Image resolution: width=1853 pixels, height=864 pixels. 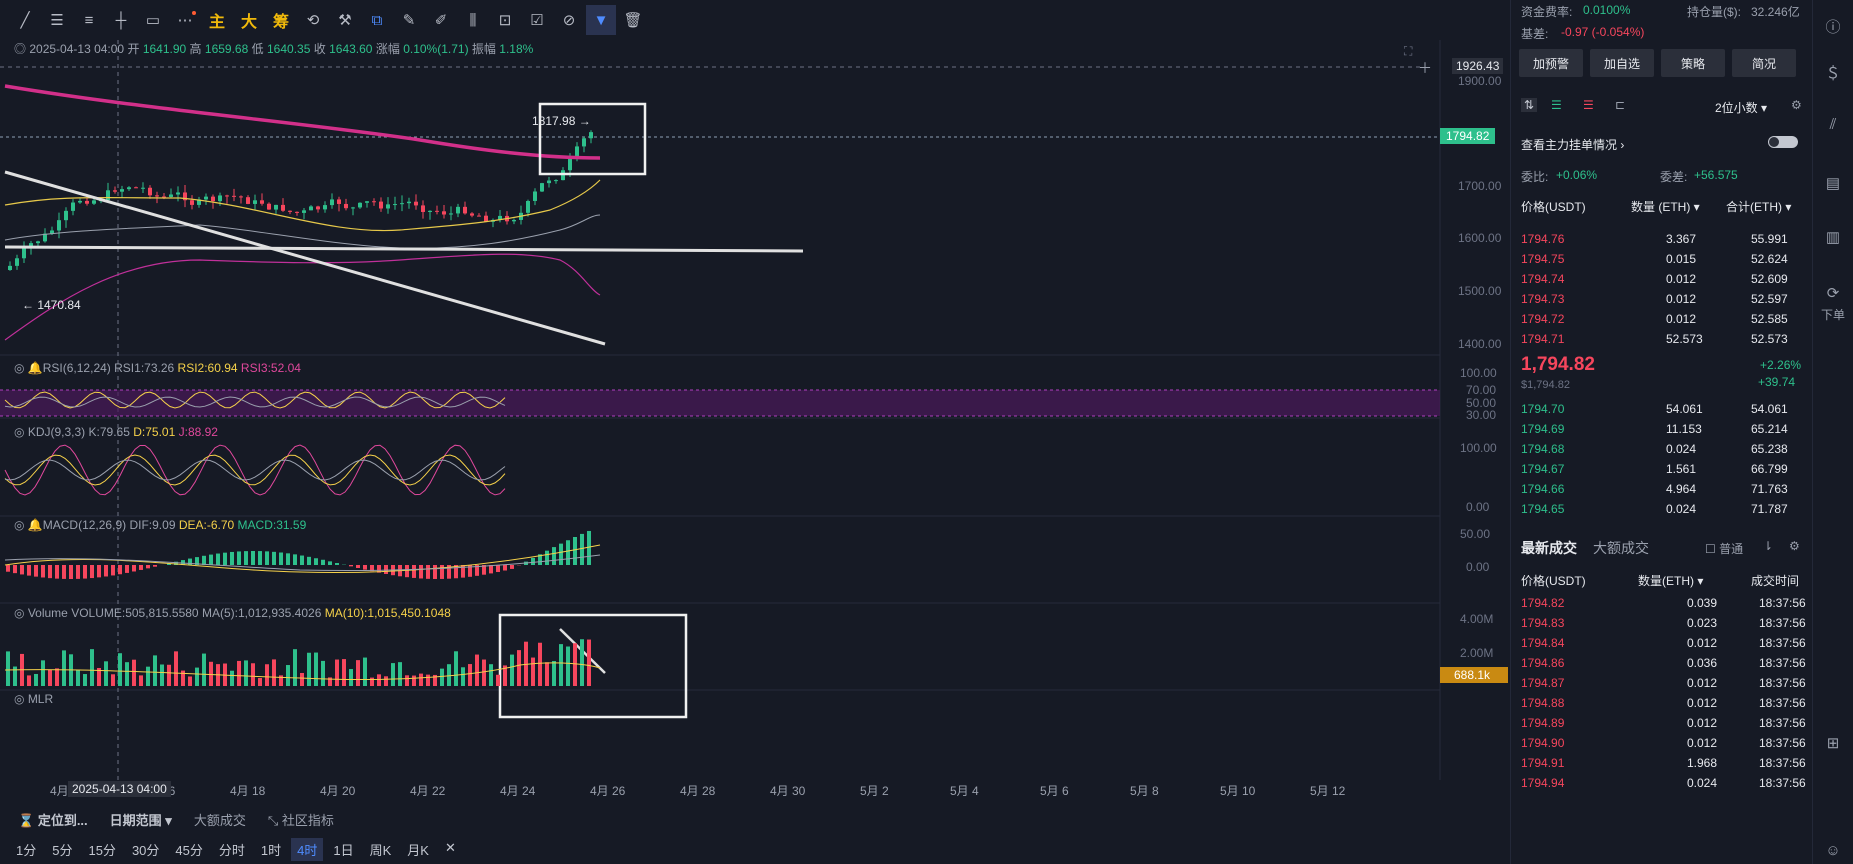 I want to click on decimals-select: 2位小数 ▾, so click(x=1741, y=107).